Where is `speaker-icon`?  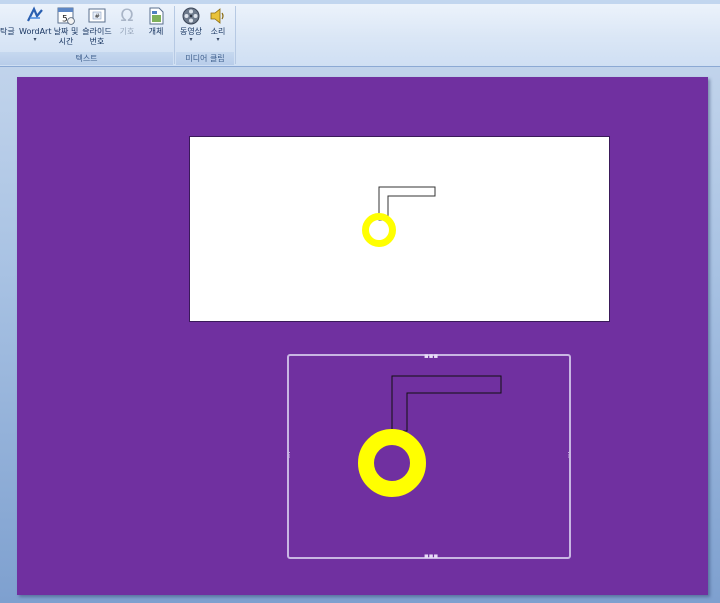 speaker-icon is located at coordinates (218, 16).